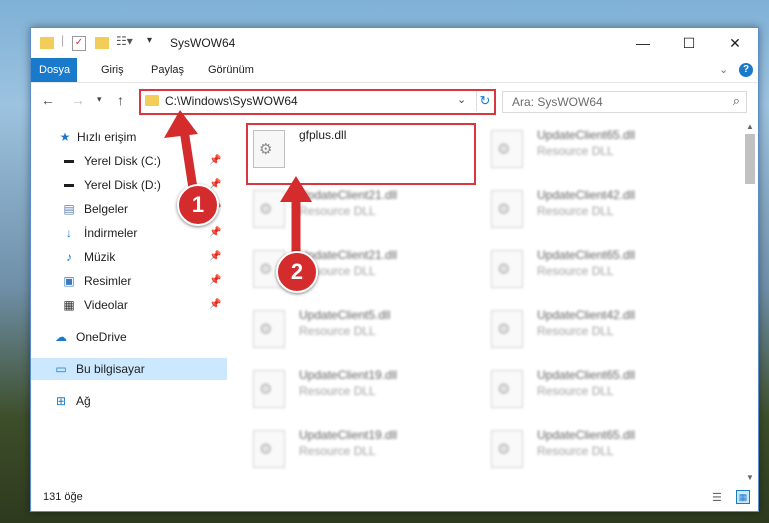 The width and height of the screenshot is (769, 523). What do you see at coordinates (198, 205) in the screenshot?
I see `step-badge-1: 1` at bounding box center [198, 205].